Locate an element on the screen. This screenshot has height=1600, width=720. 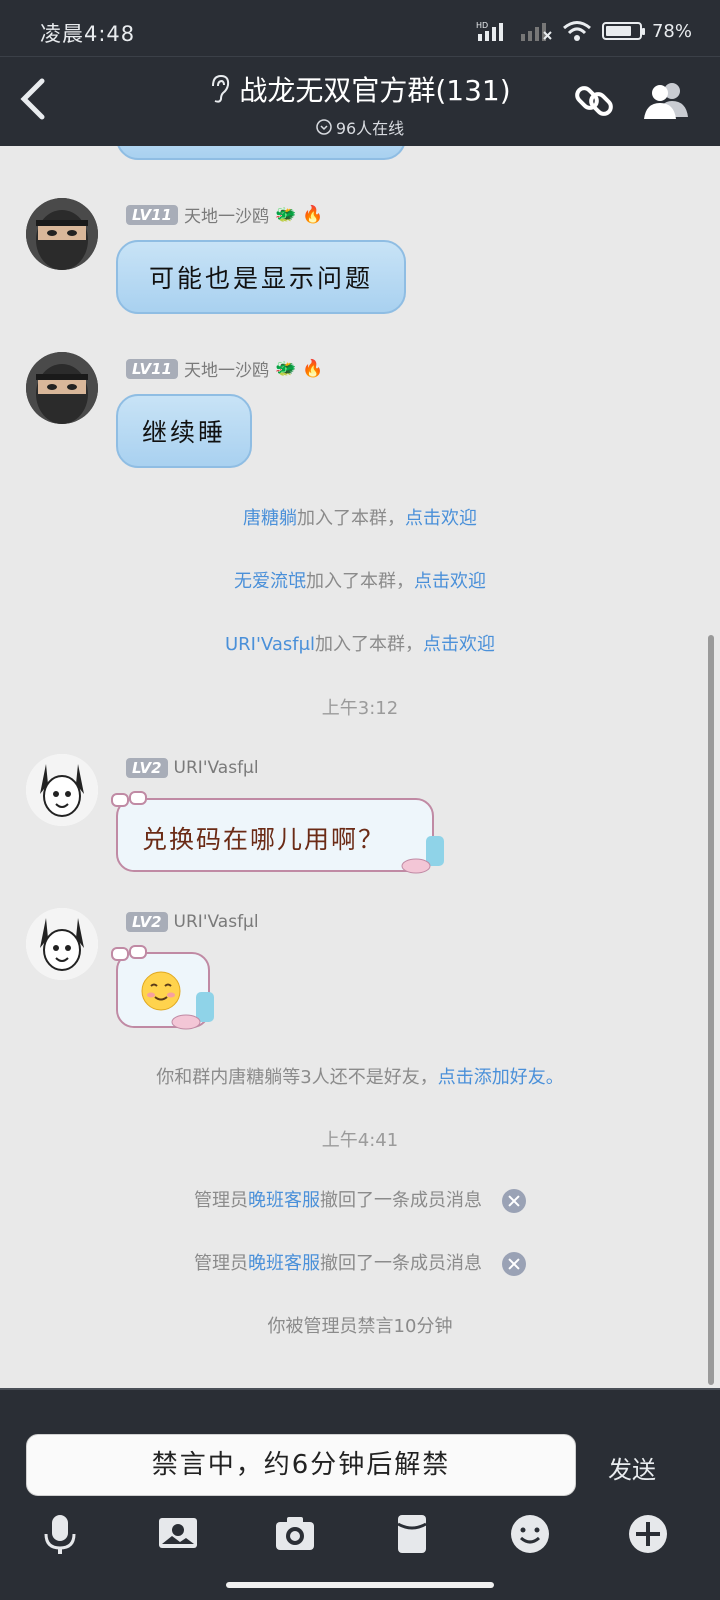
battery-percent: 78% is located at coordinates (671, 31).